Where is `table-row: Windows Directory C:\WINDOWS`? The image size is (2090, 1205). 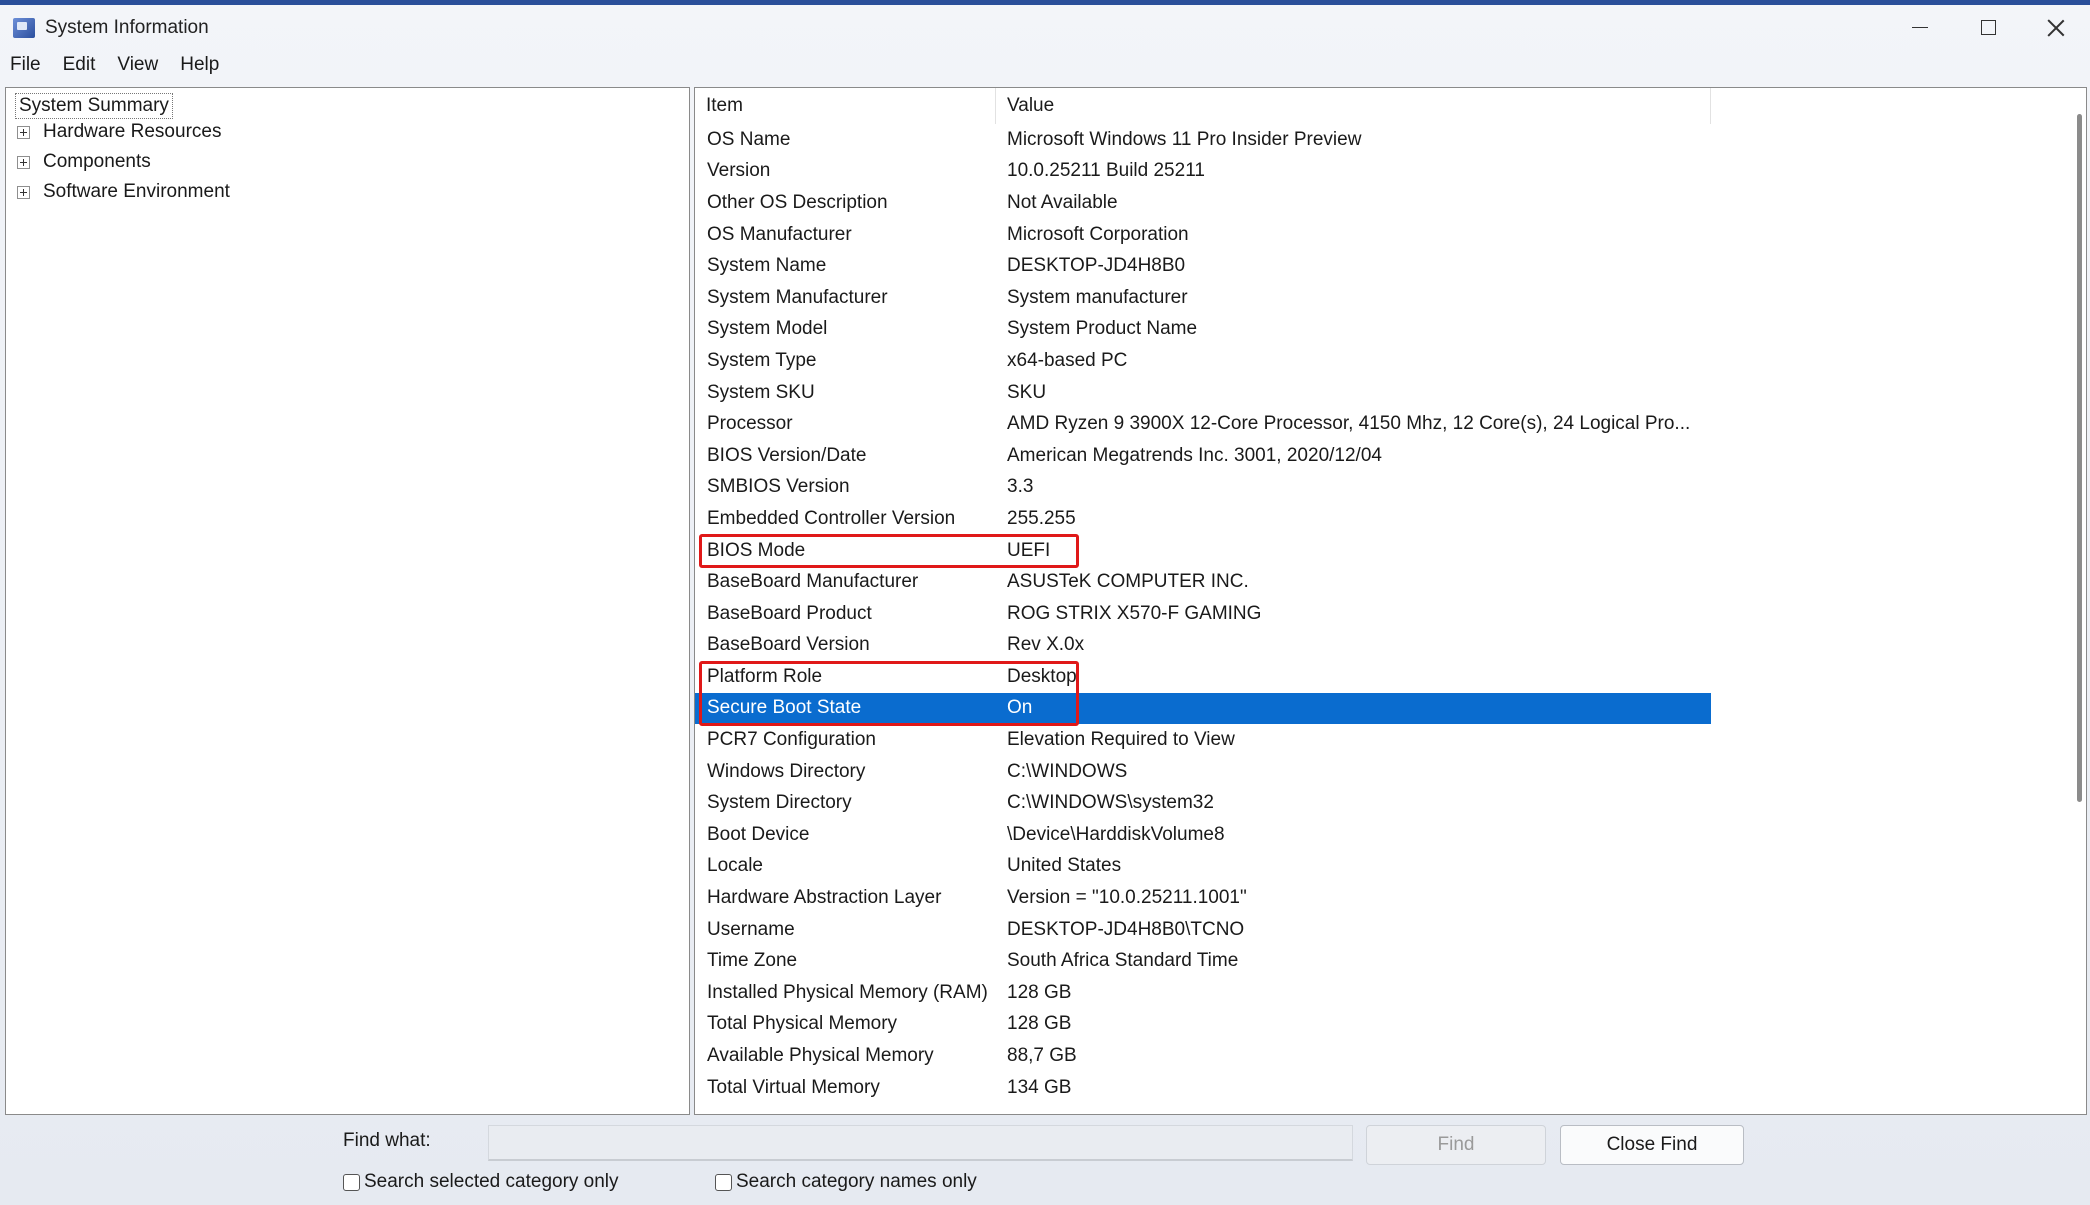
table-row: Windows Directory C:\WINDOWS is located at coordinates (1203, 772).